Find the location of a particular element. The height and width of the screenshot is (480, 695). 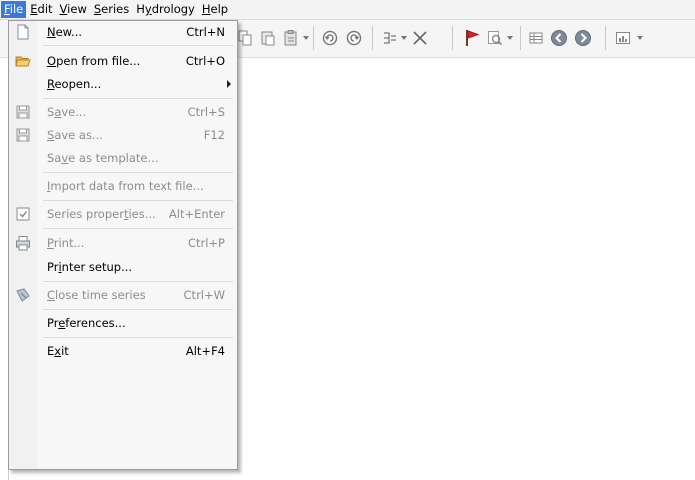

paste-icon is located at coordinates (268, 38).